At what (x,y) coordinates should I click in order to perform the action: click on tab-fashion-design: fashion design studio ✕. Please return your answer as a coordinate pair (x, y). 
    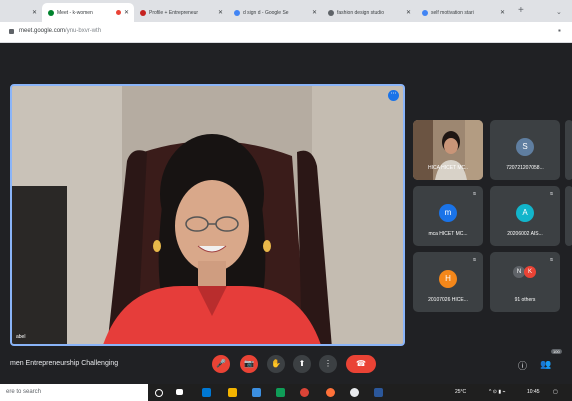
    Looking at the image, I should click on (369, 12).